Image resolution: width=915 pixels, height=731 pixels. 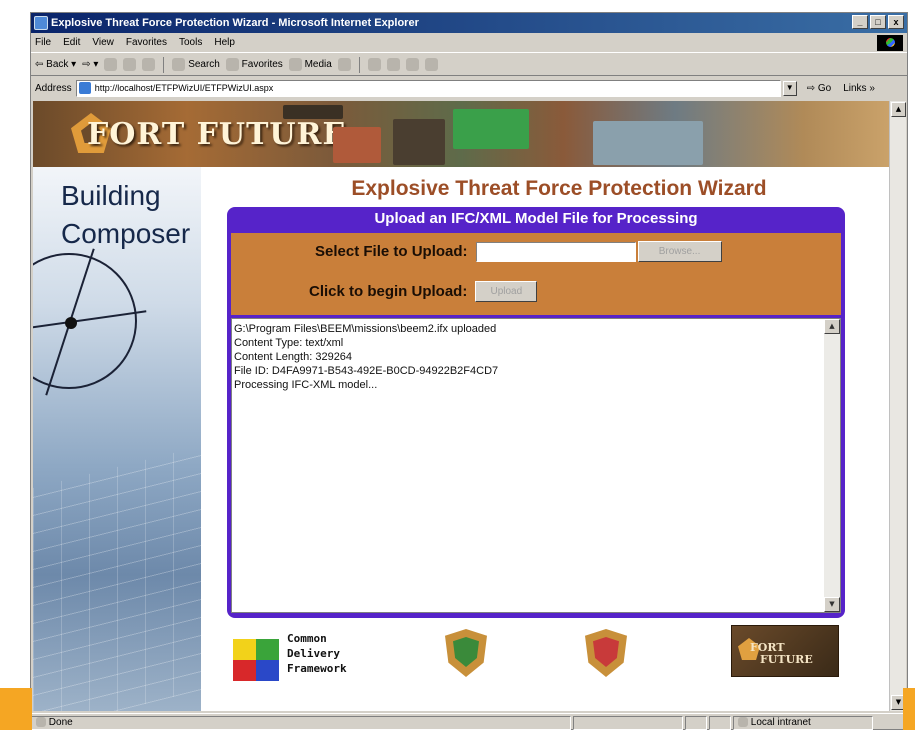 What do you see at coordinates (388, 291) in the screenshot?
I see `begin-upload-label: Click to begin Upload:` at bounding box center [388, 291].